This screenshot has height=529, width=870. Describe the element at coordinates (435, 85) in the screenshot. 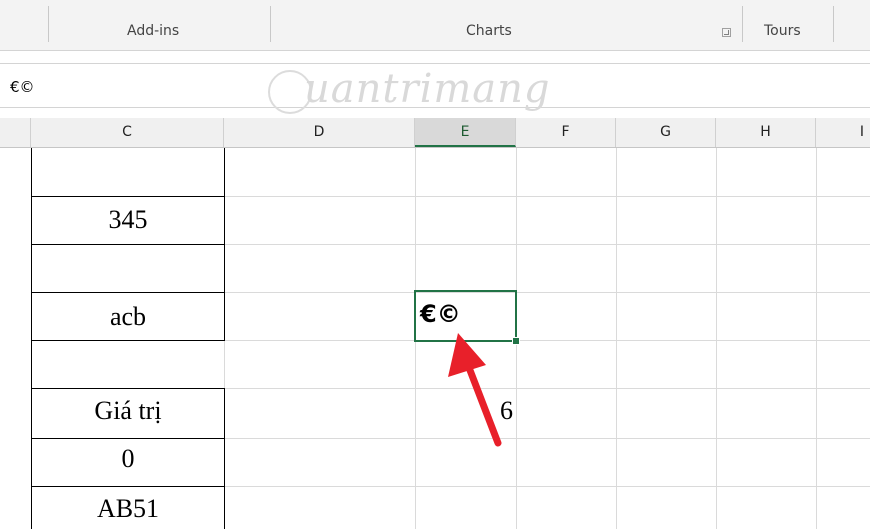

I see `formula-bar: €©` at that location.